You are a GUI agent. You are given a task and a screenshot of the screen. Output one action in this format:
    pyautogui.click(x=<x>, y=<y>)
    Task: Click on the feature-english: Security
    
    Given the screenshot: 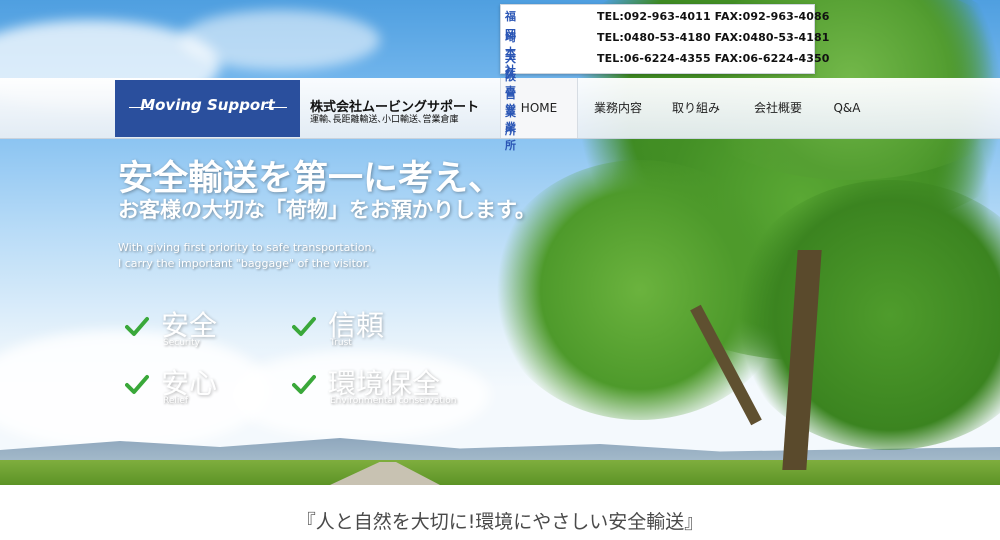 What is the action you would take?
    pyautogui.click(x=181, y=343)
    